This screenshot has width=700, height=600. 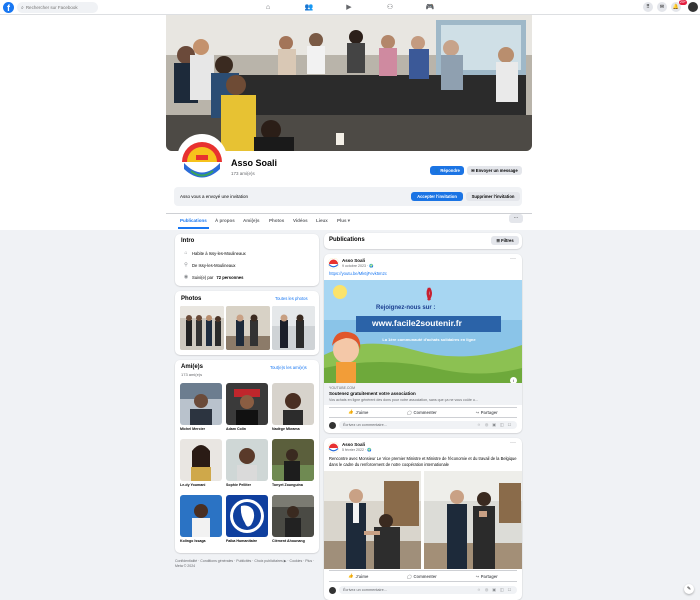 What do you see at coordinates (358, 266) in the screenshot?
I see `post-date: 9 octobre 2023 · 🌍` at bounding box center [358, 266].